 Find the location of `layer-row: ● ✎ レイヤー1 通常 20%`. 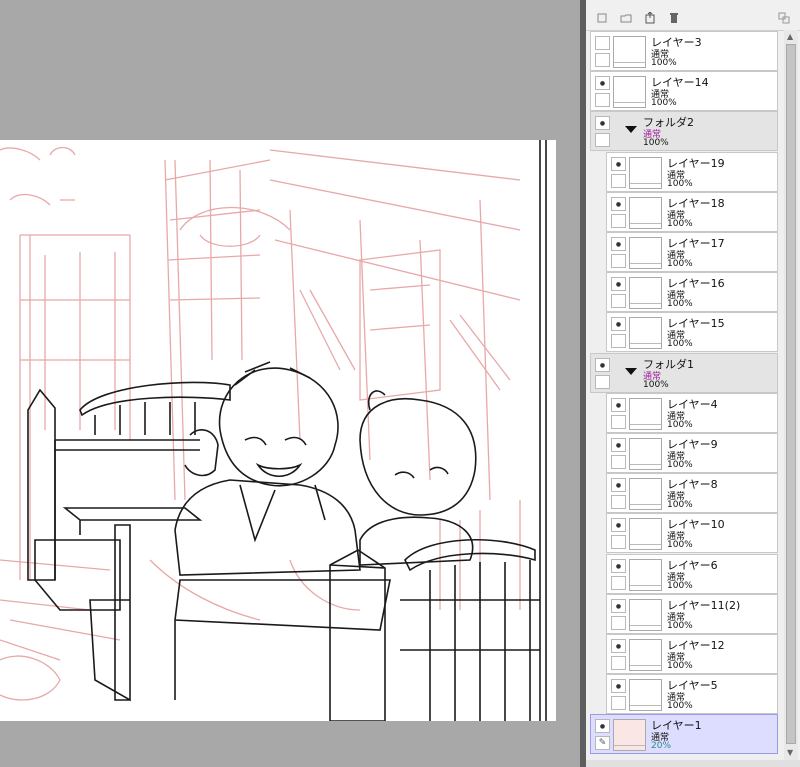

layer-row: ● ✎ レイヤー1 通常 20% is located at coordinates (684, 734).